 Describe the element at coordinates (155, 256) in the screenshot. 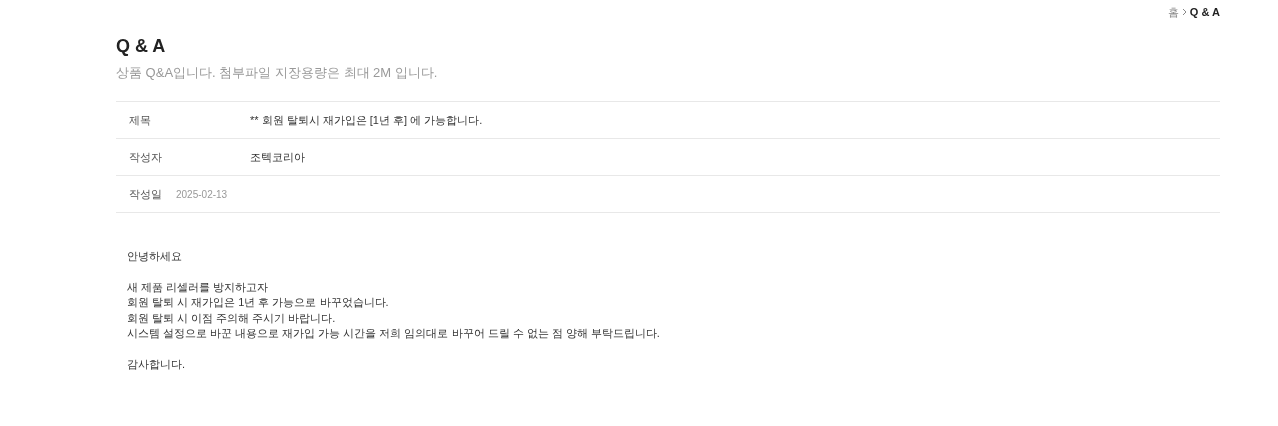

I see `body-text: 안녕하세요` at that location.